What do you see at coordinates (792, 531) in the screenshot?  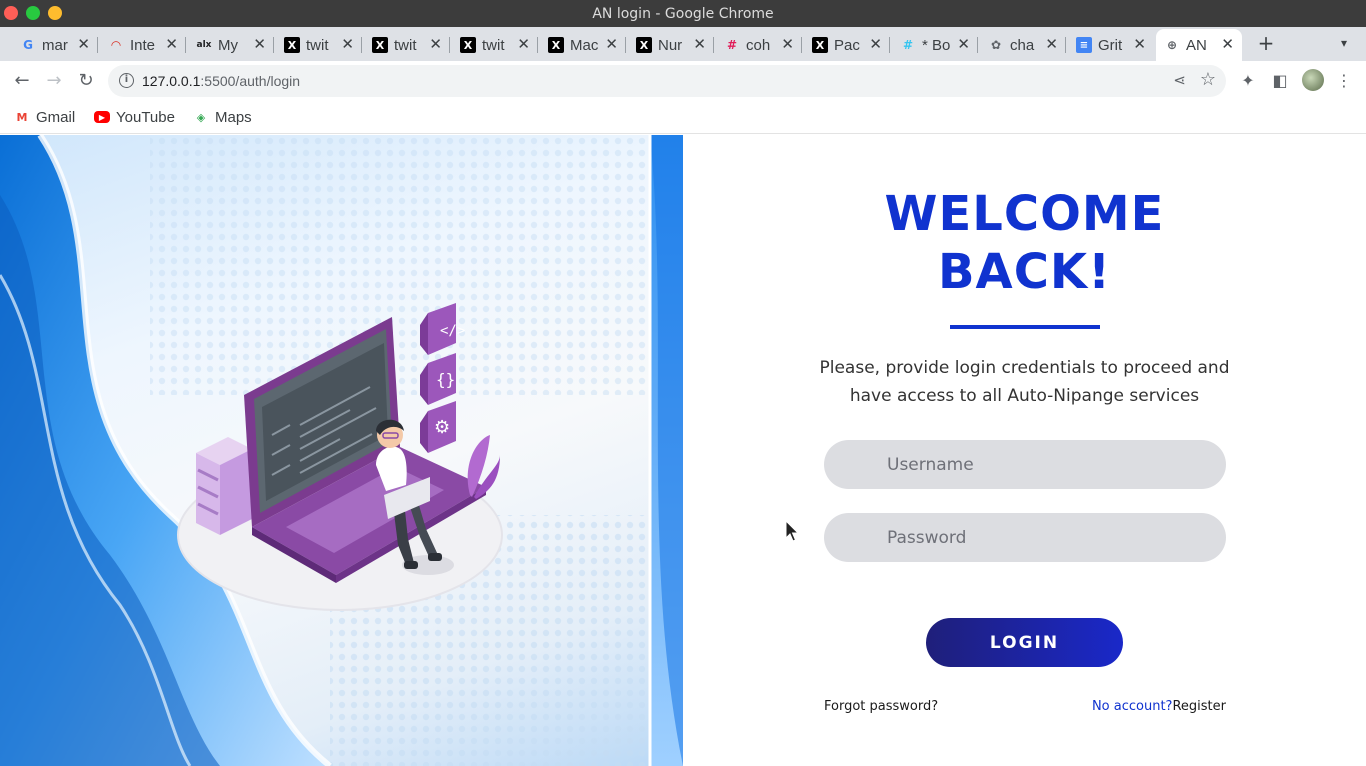 I see `mouse-cursor-icon` at bounding box center [792, 531].